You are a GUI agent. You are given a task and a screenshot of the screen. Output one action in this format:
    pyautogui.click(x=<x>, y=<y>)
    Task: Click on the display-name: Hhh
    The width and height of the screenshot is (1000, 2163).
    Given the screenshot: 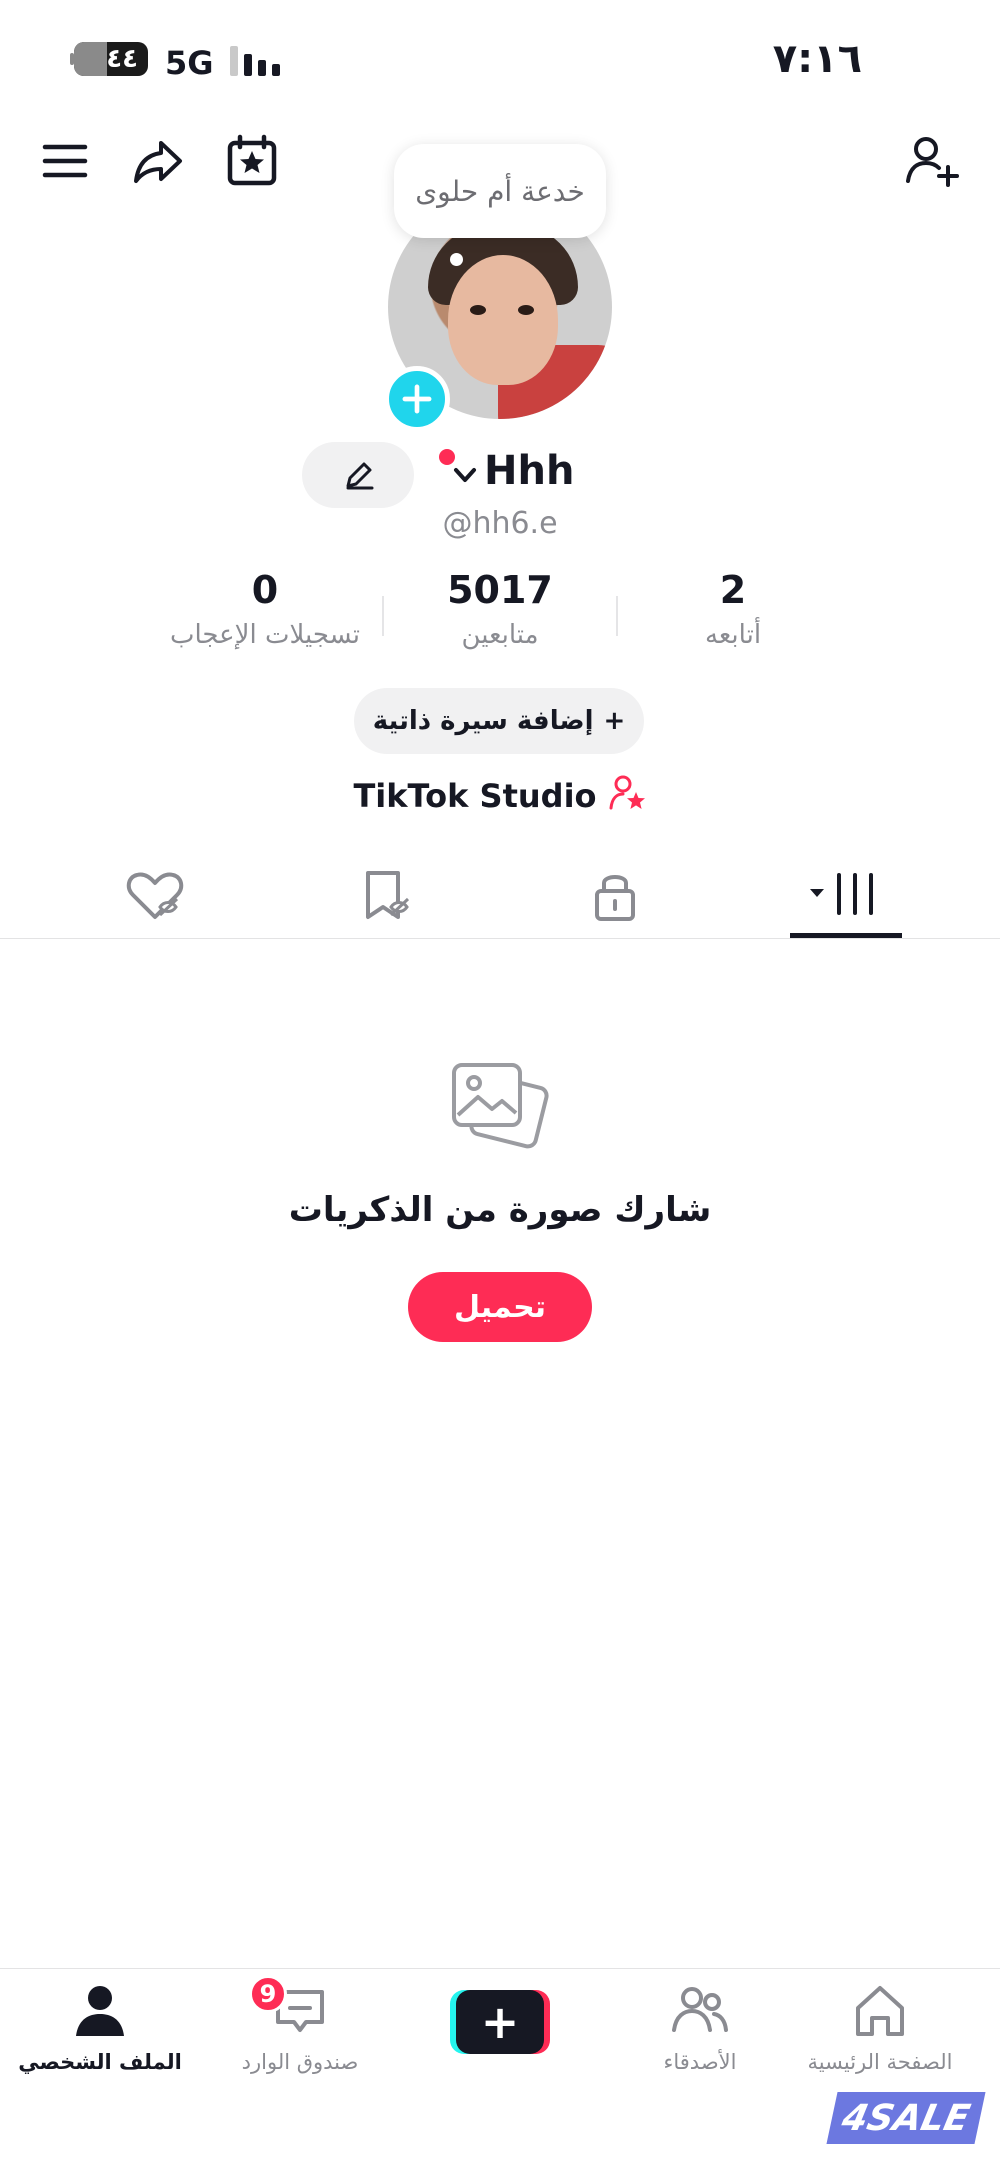 What is the action you would take?
    pyautogui.click(x=529, y=471)
    